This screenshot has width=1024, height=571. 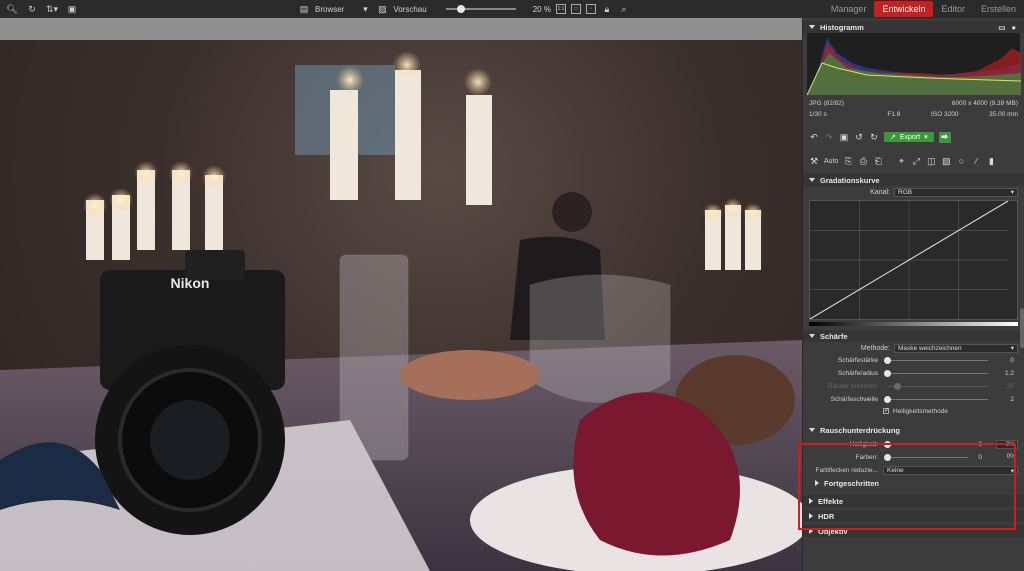 What do you see at coordinates (946, 161) in the screenshot?
I see `gradient-icon: ▧` at bounding box center [946, 161].